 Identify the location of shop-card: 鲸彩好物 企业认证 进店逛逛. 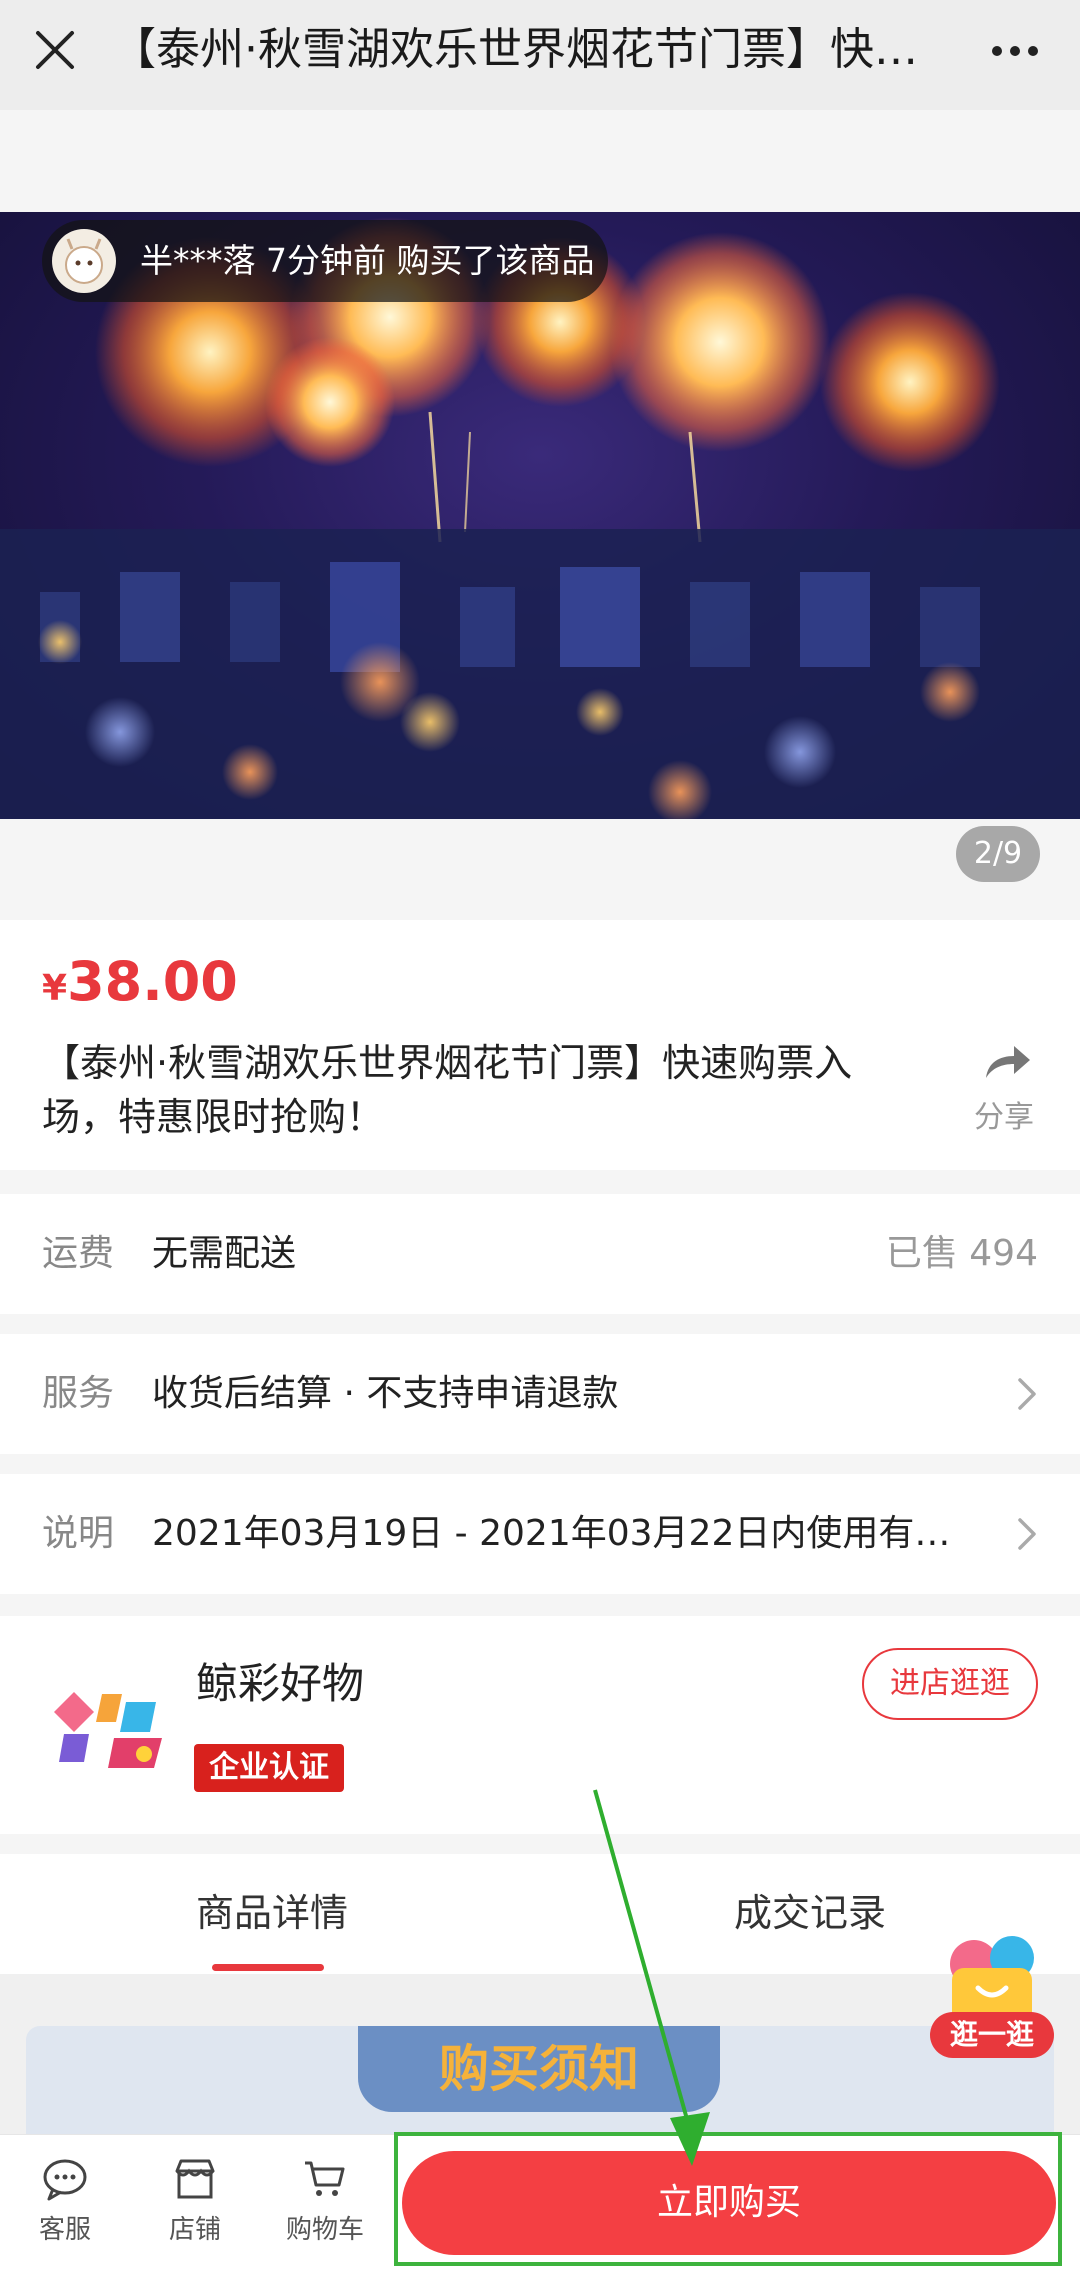
(540, 1725).